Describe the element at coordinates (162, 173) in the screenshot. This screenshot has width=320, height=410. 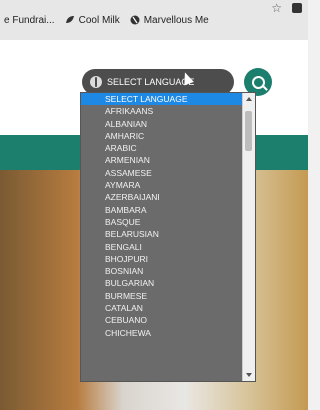
I see `language-option: ASSAMESE` at that location.